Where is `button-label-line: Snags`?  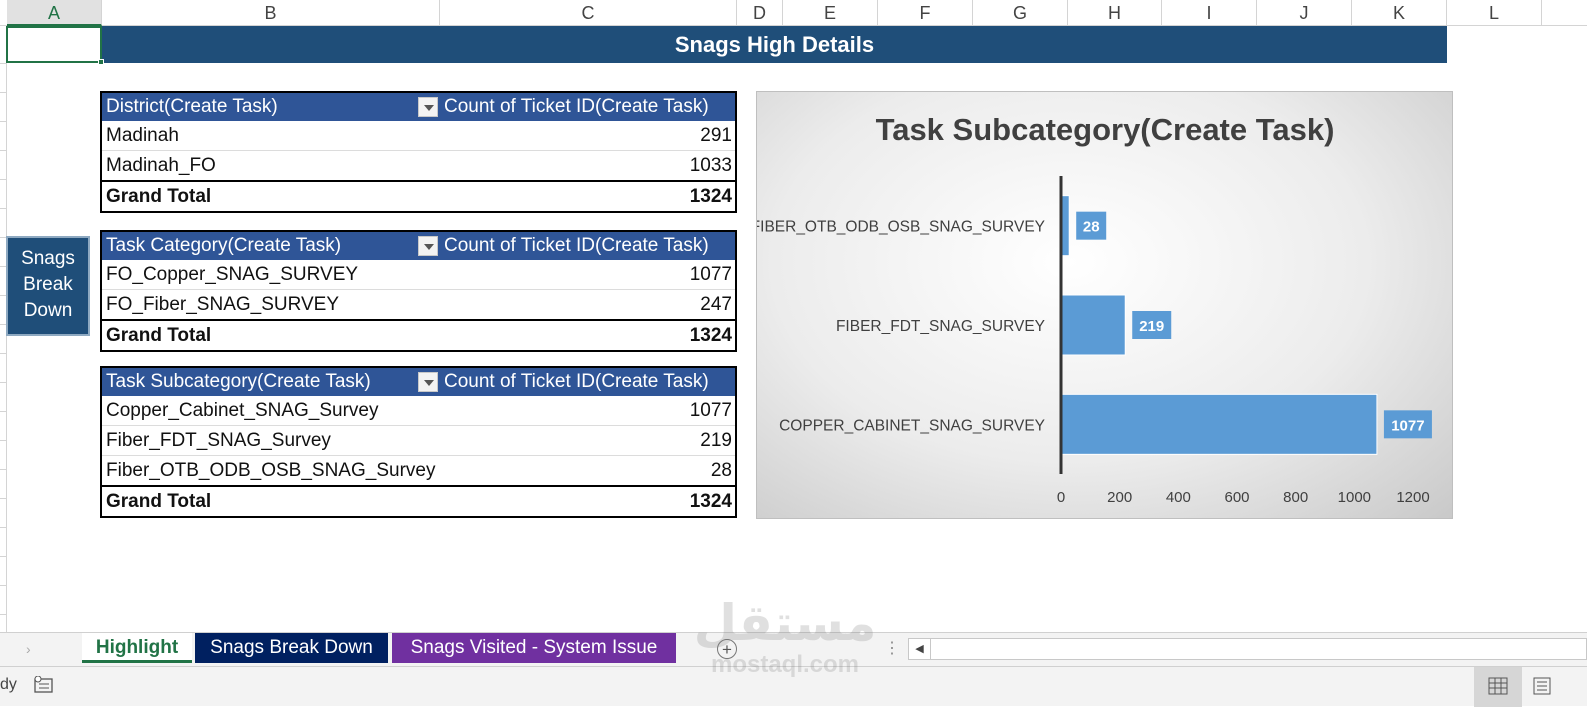 button-label-line: Snags is located at coordinates (48, 258).